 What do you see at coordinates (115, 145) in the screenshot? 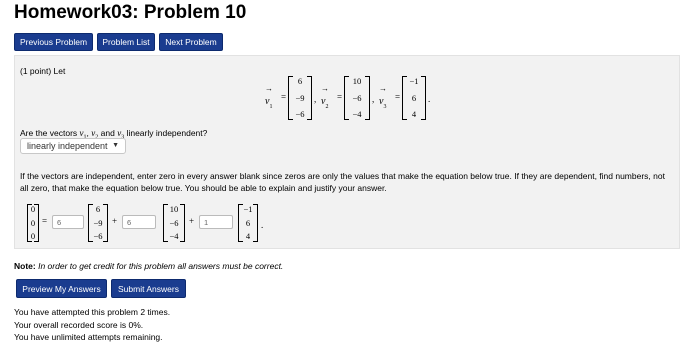
I see `chevron-down-icon: ▼` at bounding box center [115, 145].